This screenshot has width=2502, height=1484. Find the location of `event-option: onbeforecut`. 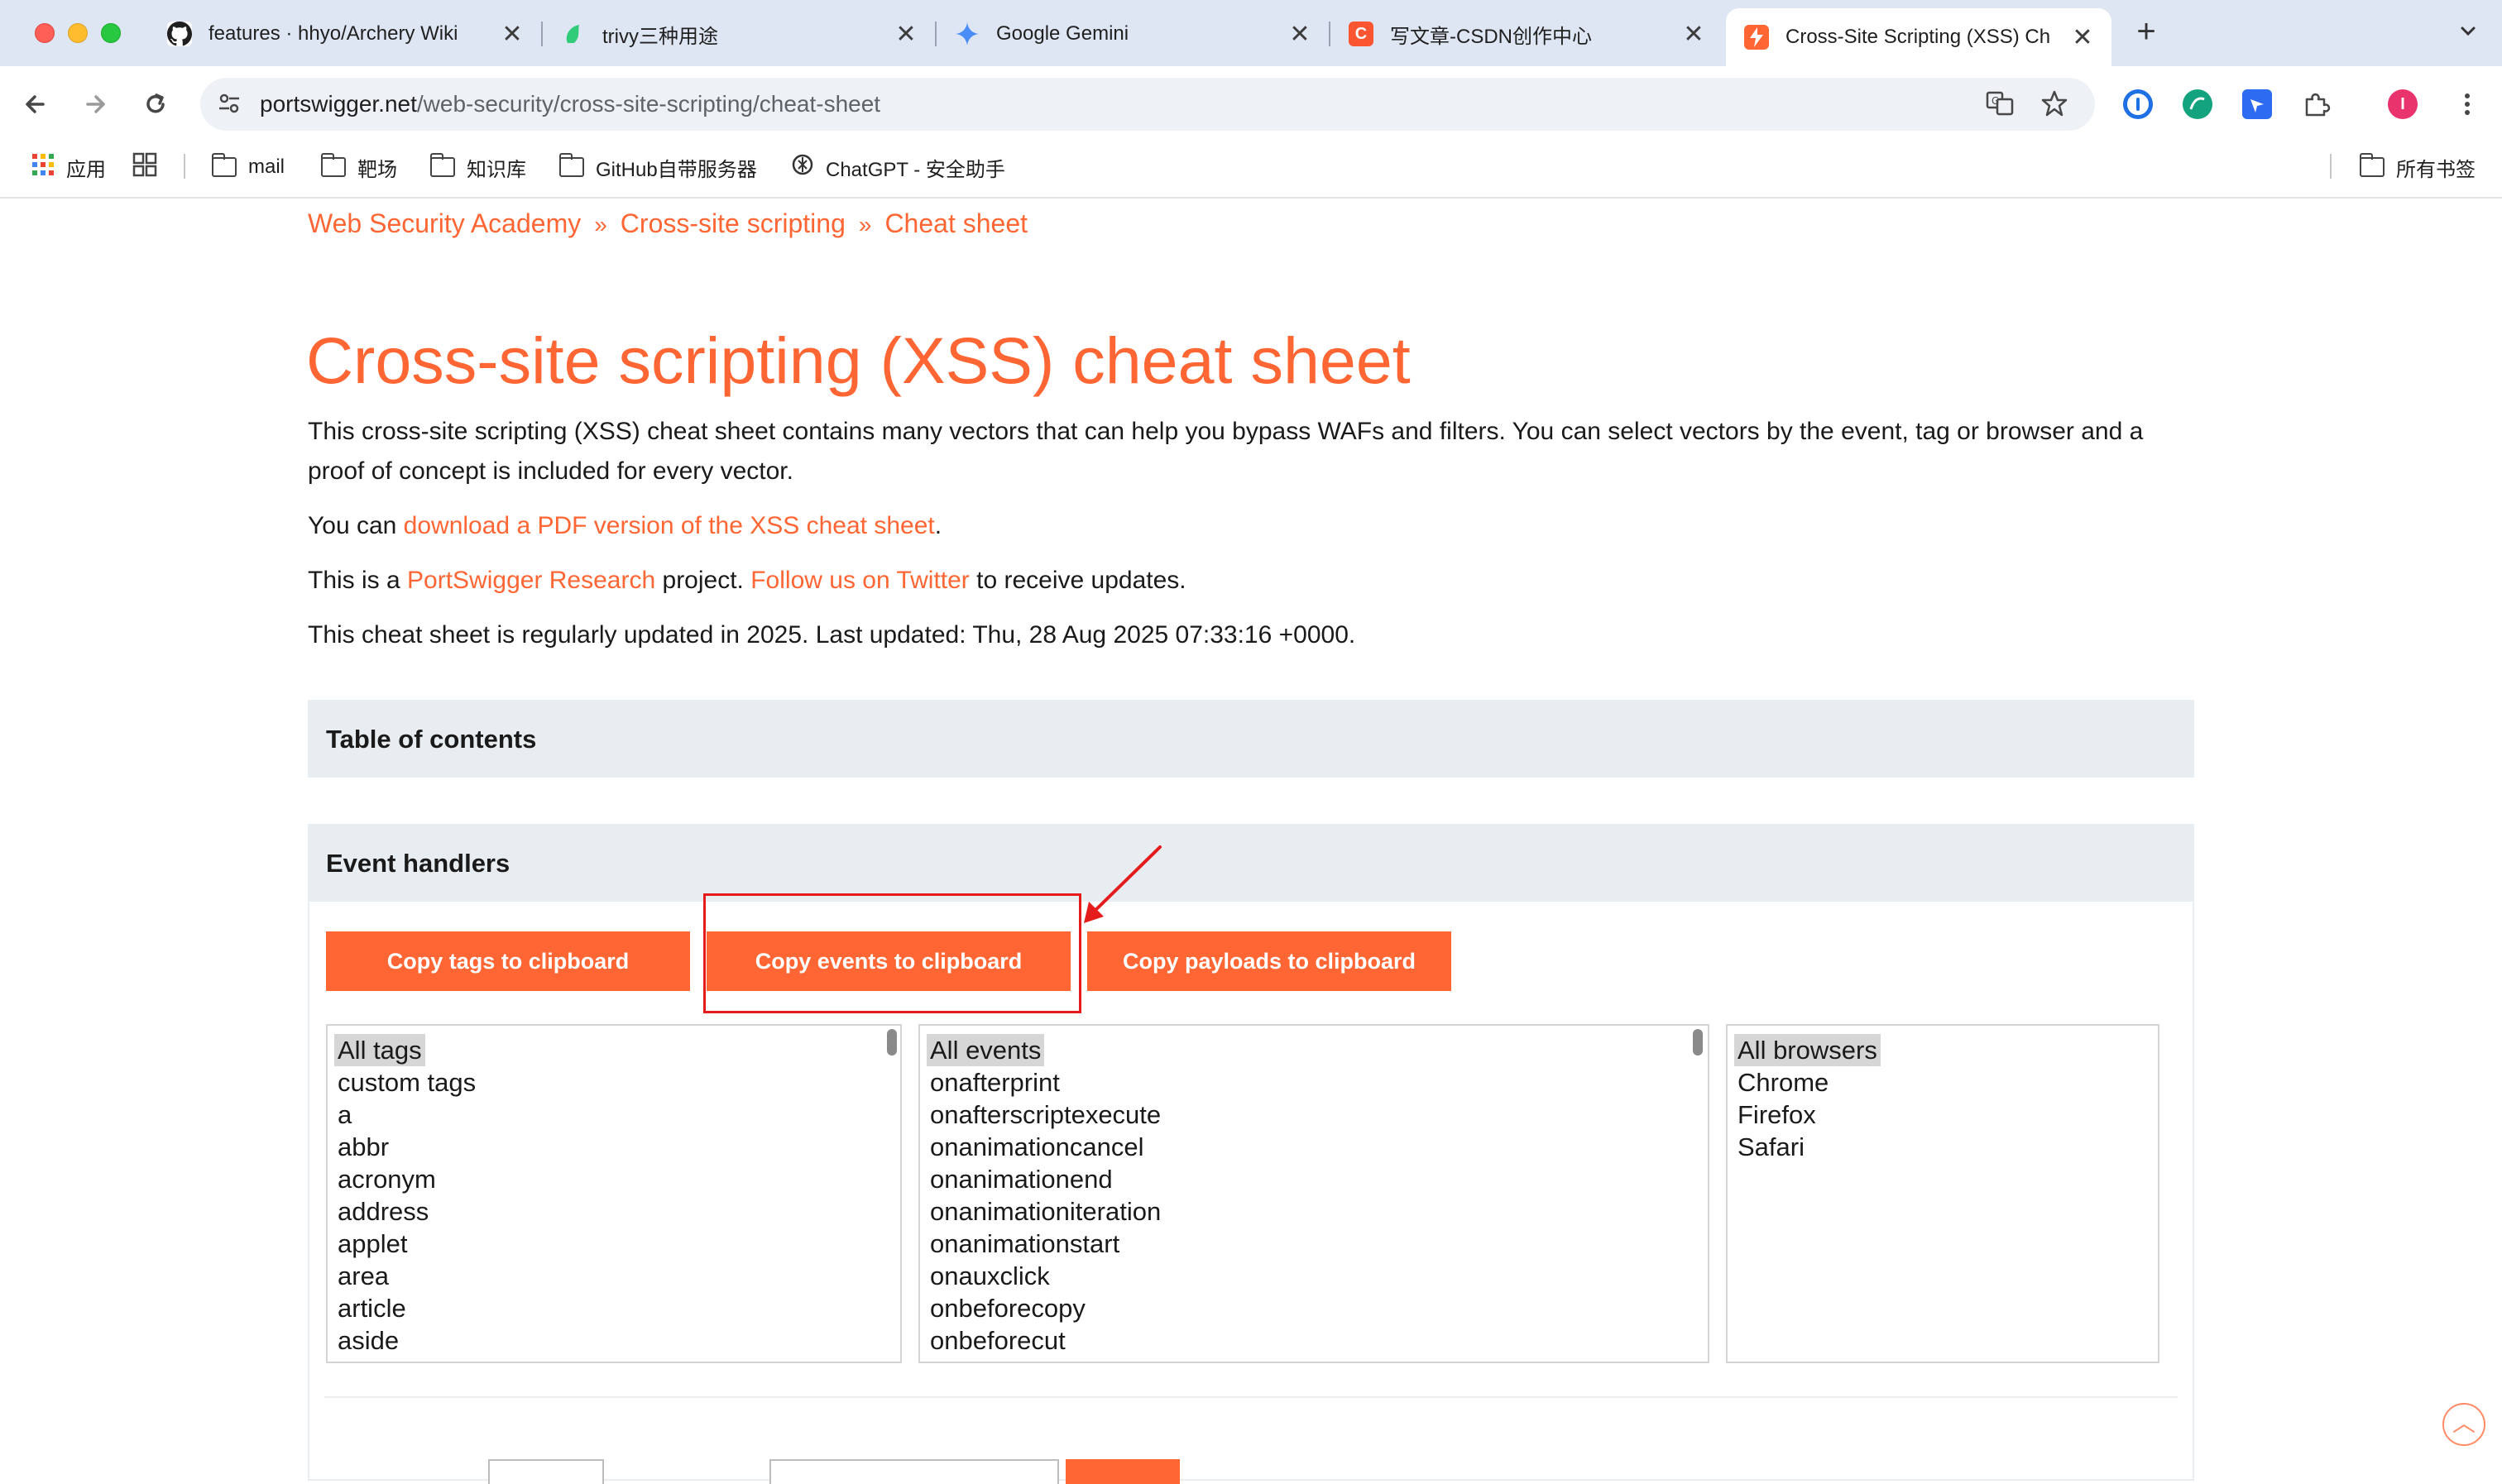

event-option: onbeforecut is located at coordinates (1314, 1340).